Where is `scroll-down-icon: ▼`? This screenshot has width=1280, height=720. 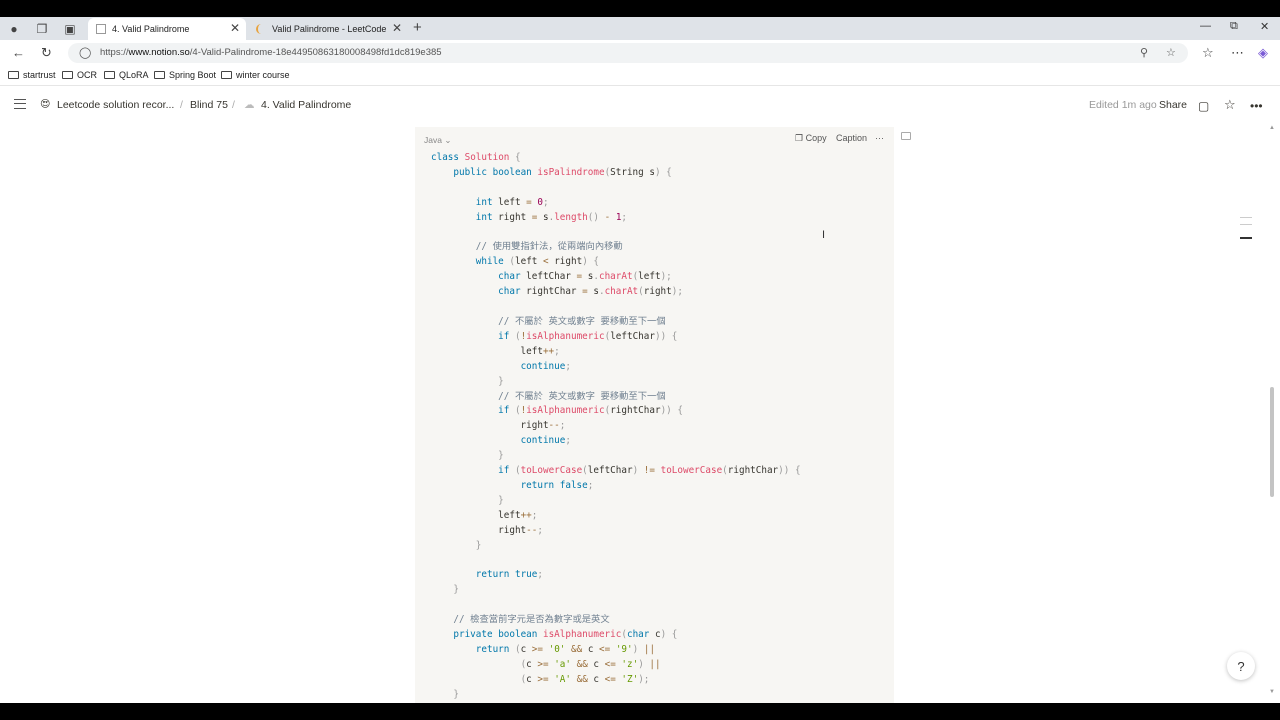
scroll-down-icon: ▼ is located at coordinates (1272, 692).